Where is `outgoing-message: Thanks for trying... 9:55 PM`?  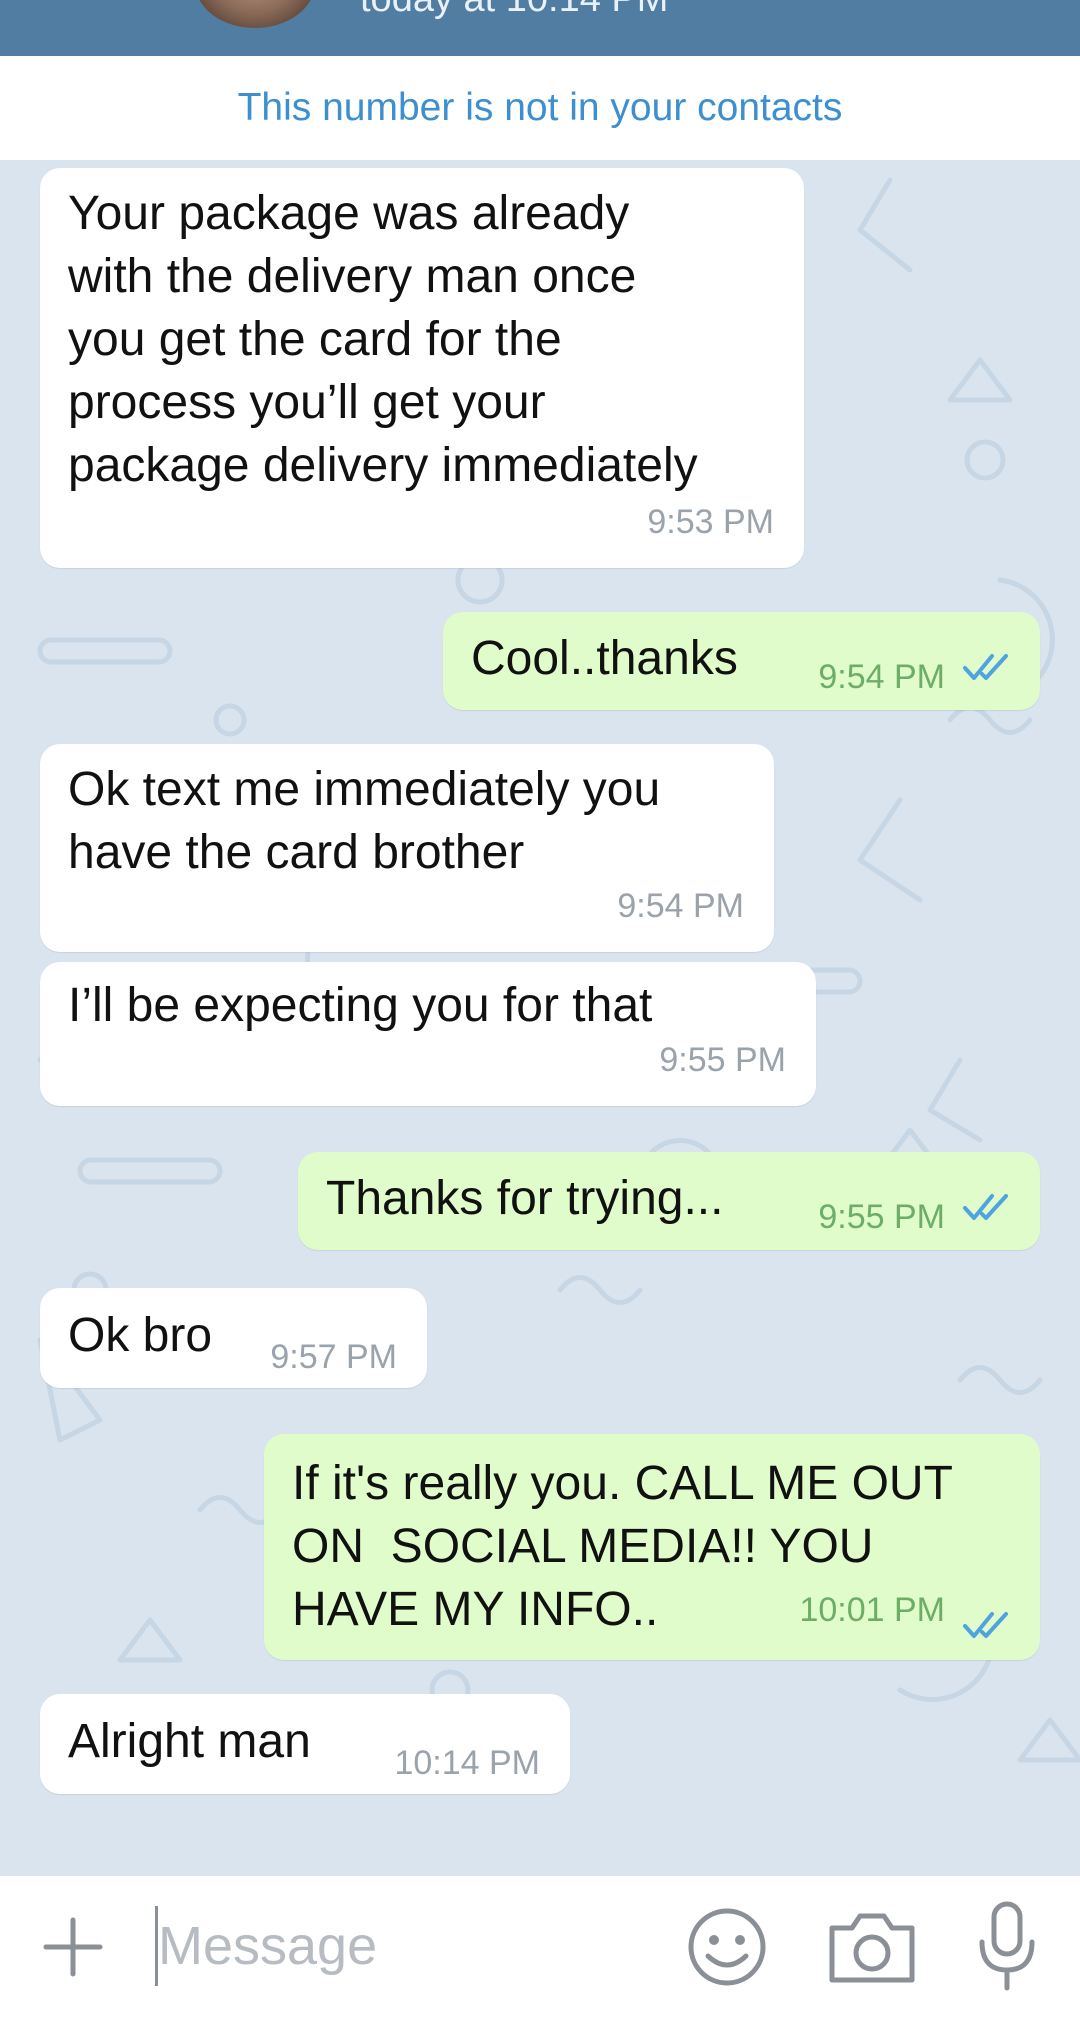 outgoing-message: Thanks for trying... 9:55 PM is located at coordinates (669, 1201).